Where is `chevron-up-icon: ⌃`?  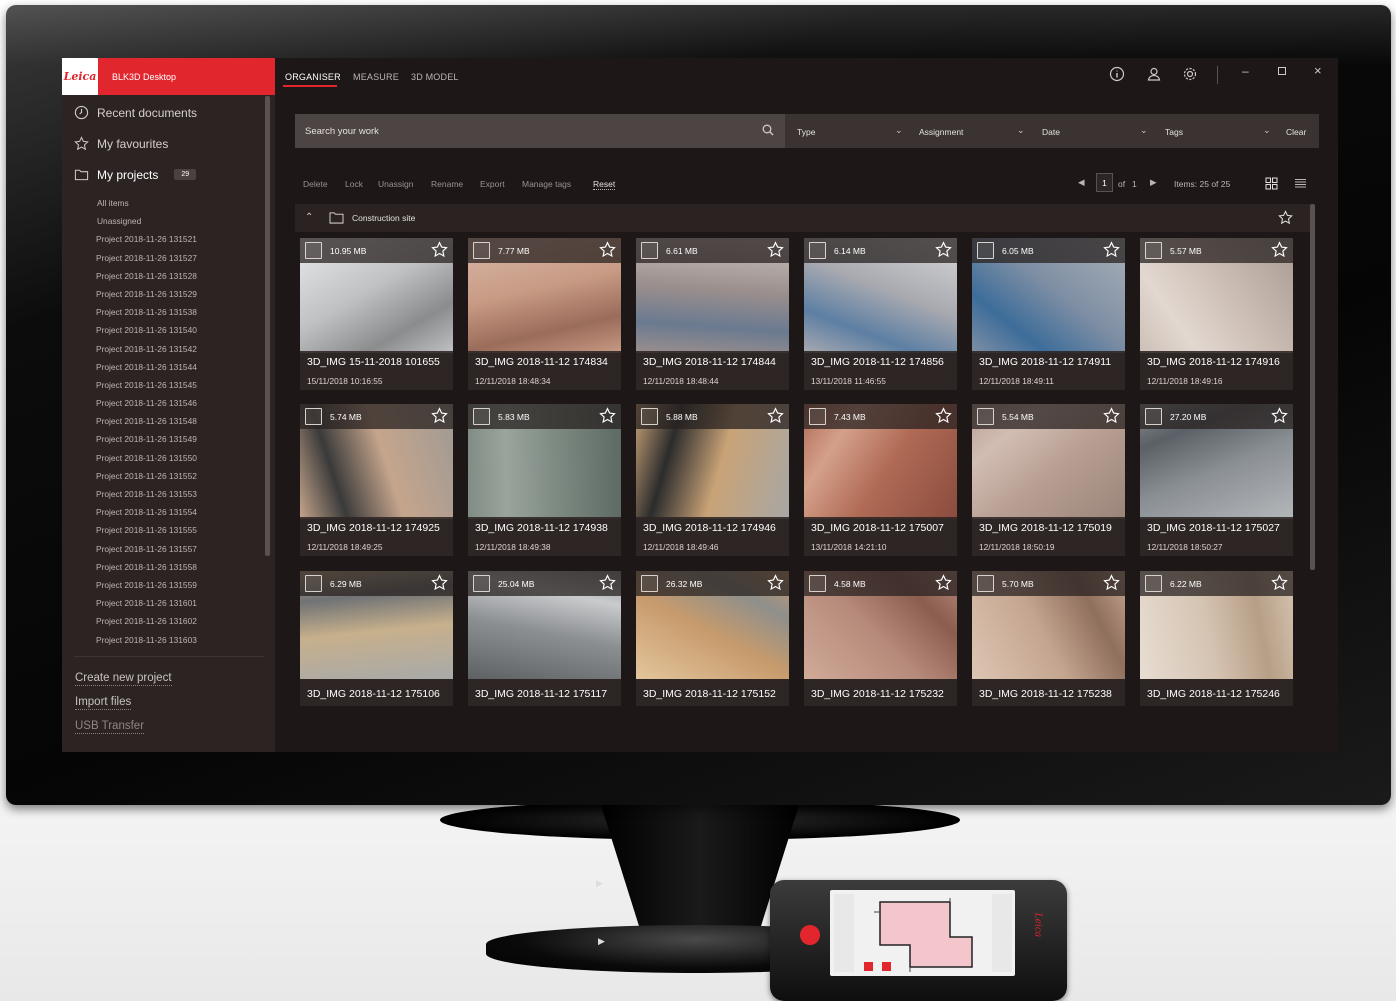 chevron-up-icon: ⌃ is located at coordinates (309, 217).